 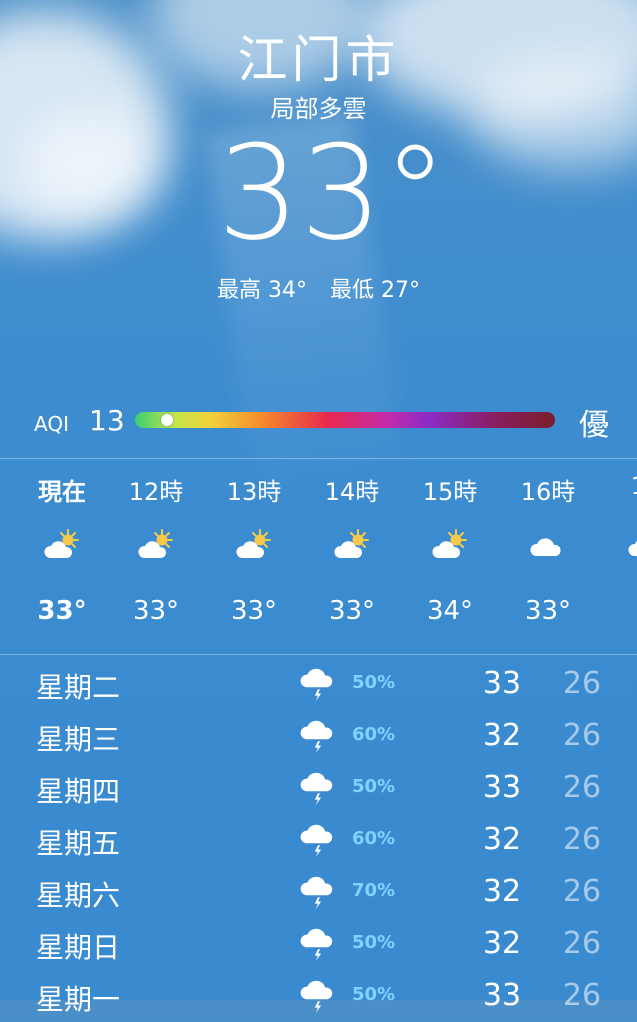 What do you see at coordinates (548, 492) in the screenshot?
I see `hourly-time: 16時` at bounding box center [548, 492].